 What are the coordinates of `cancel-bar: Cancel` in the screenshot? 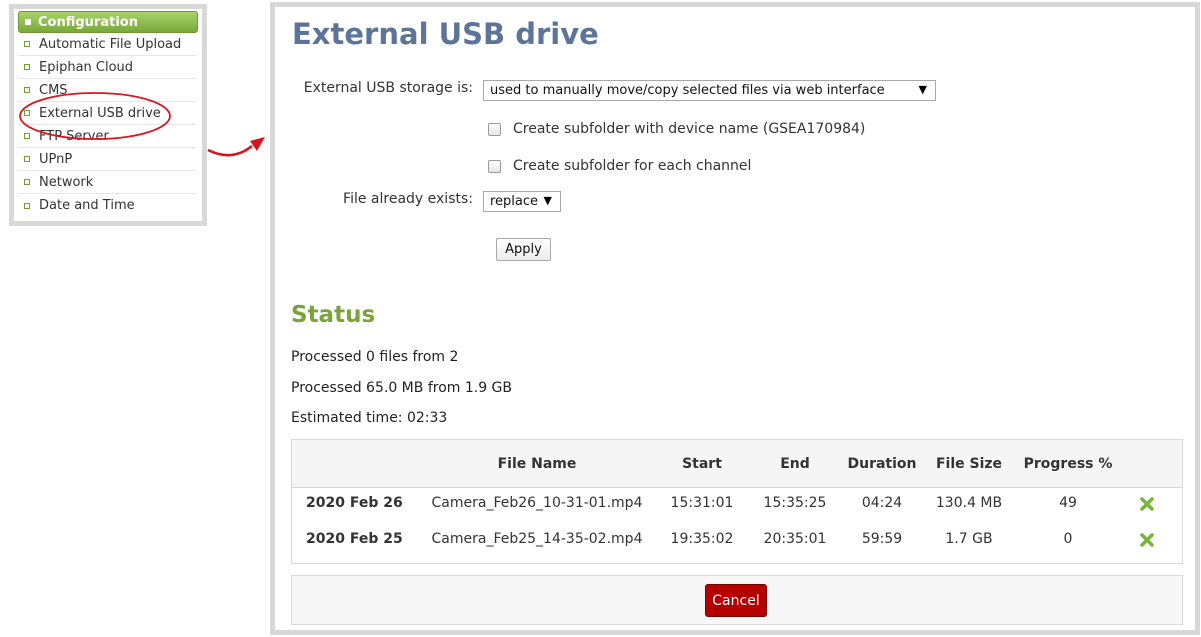 It's located at (737, 600).